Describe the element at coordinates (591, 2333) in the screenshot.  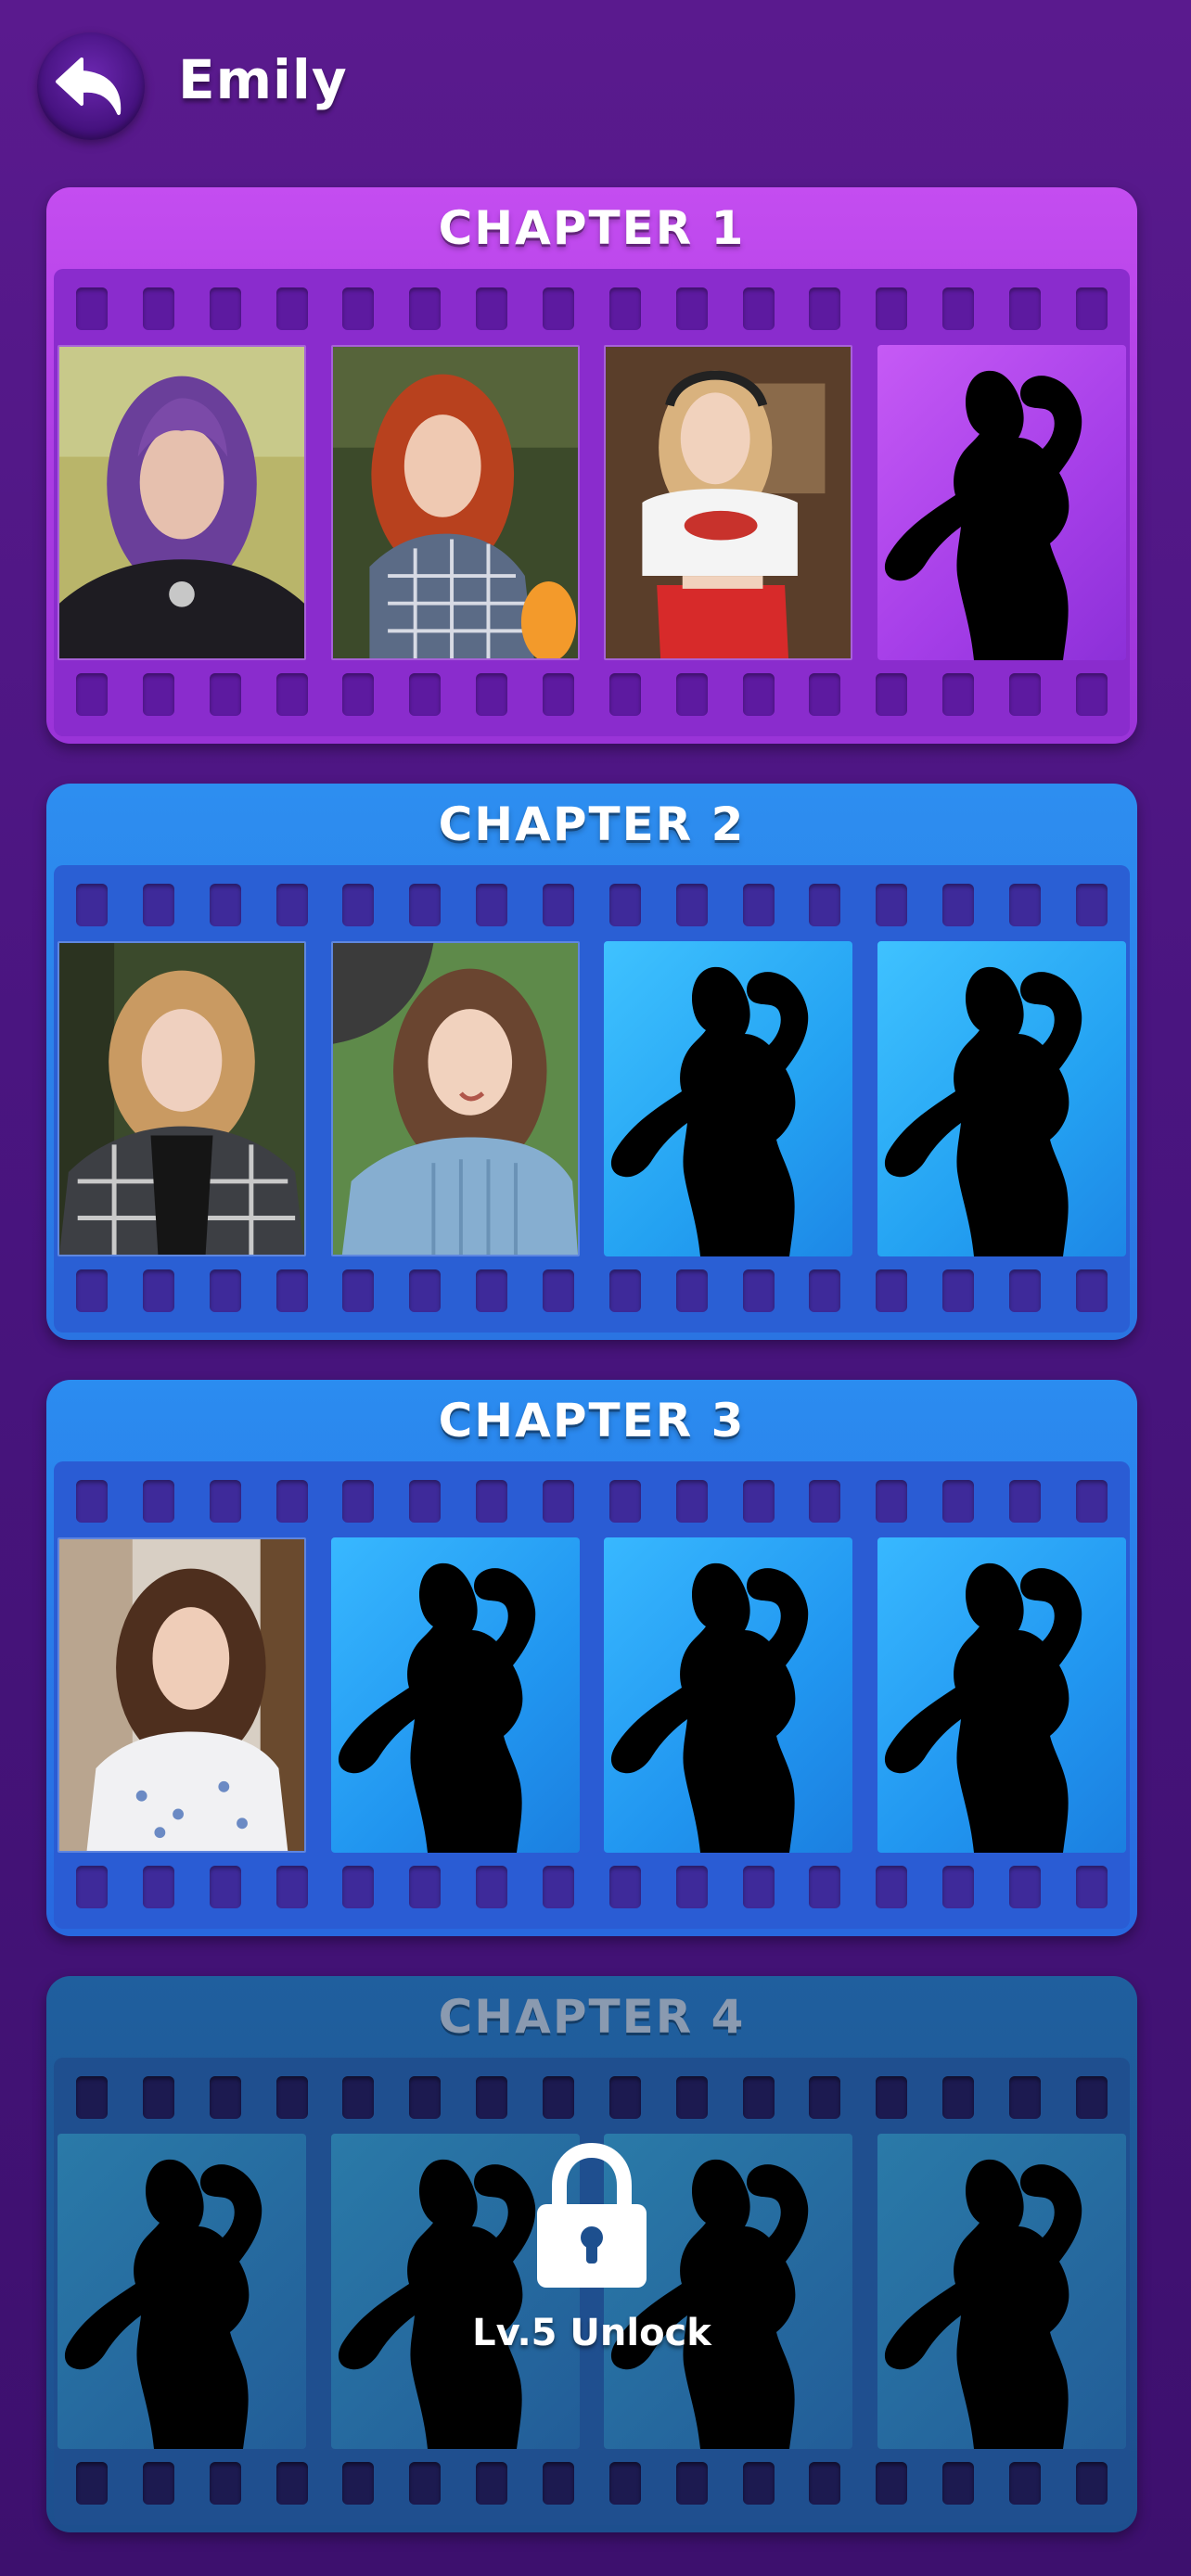
I see `unlock-requirement-text: Lv.5 Unlock` at that location.